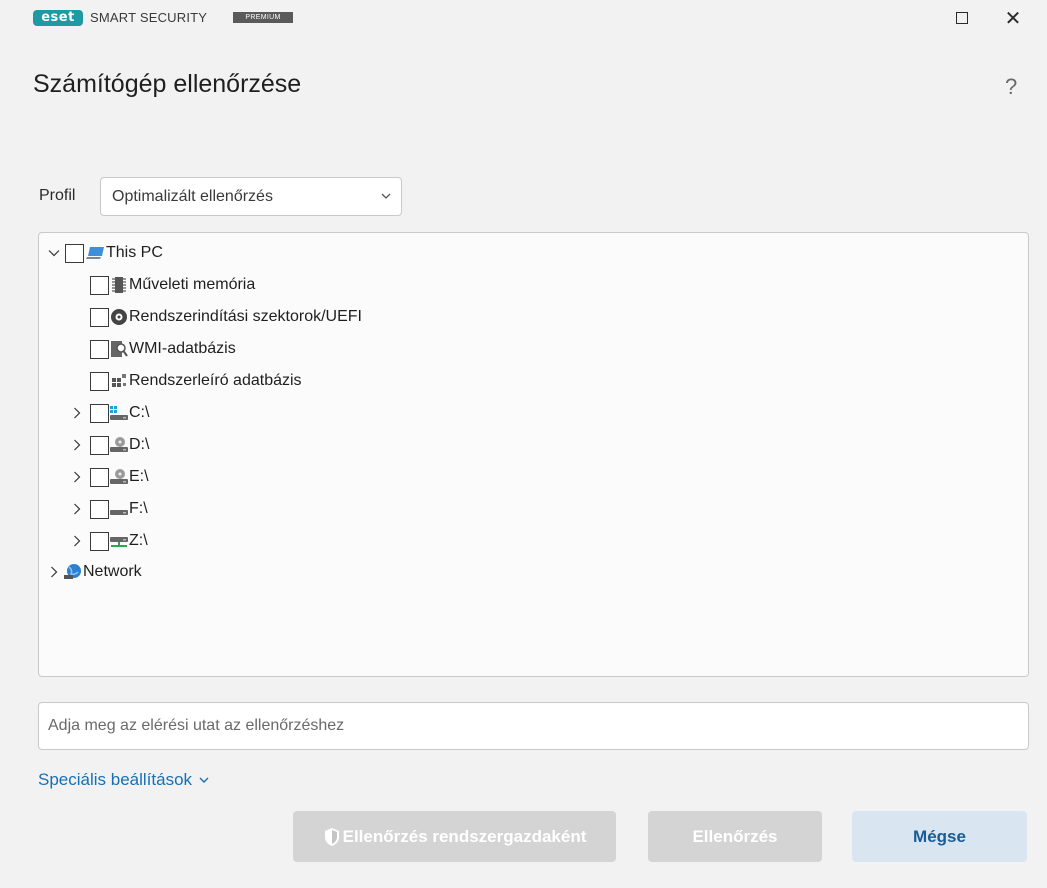 This screenshot has width=1047, height=888. I want to click on advanced-settings-toggle: Speciális beállítások, so click(124, 780).